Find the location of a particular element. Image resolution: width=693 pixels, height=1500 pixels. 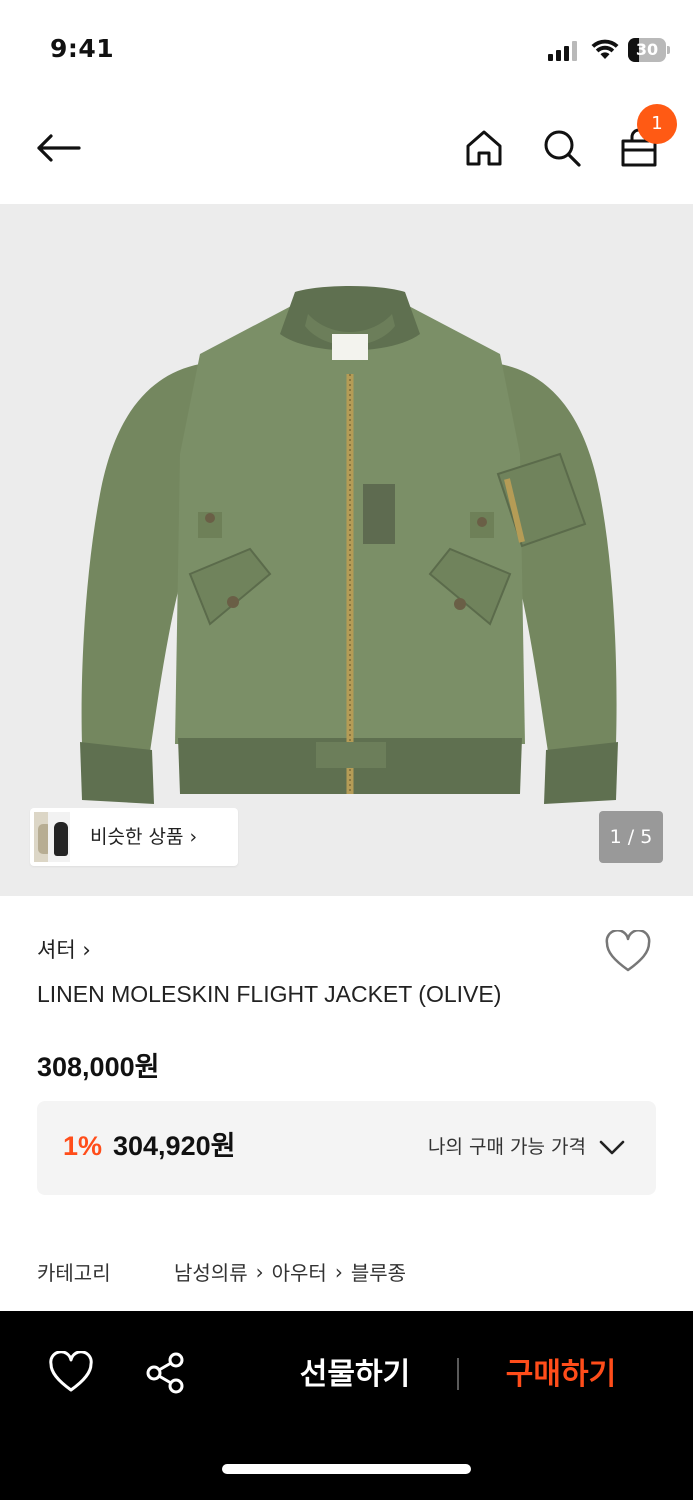

chevron-down-icon is located at coordinates (612, 1147).